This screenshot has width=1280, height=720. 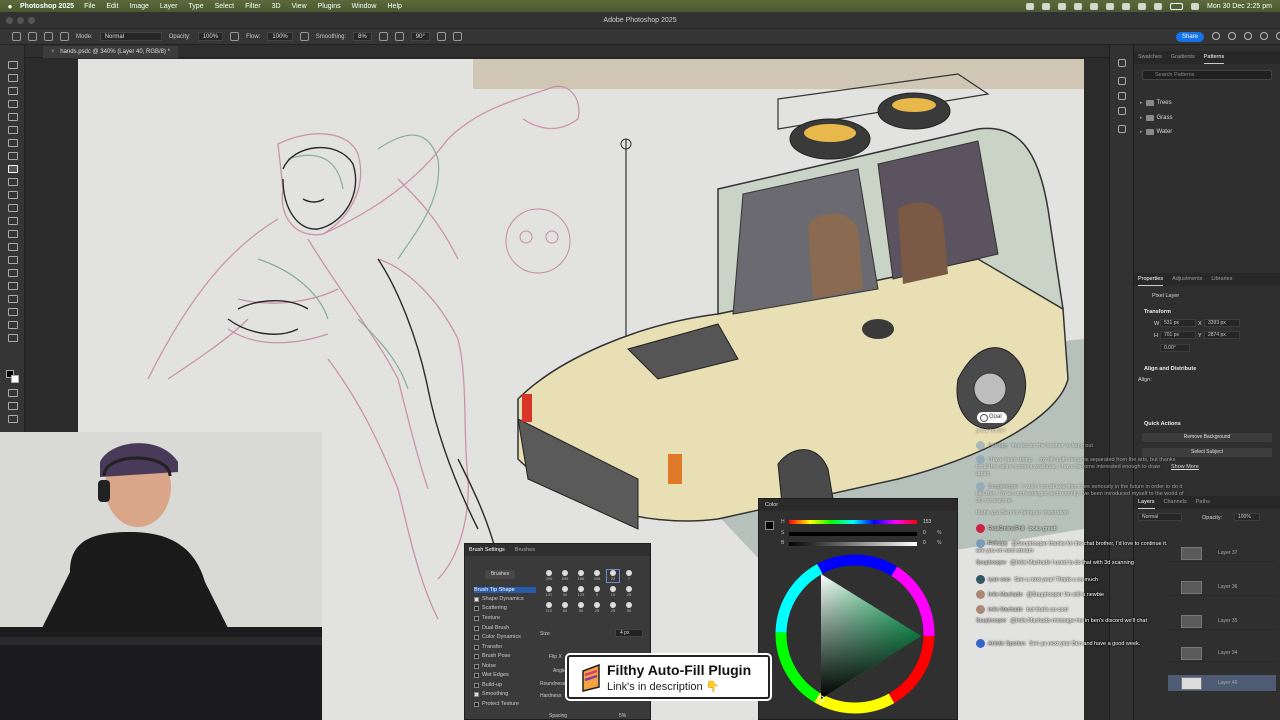 What do you see at coordinates (111, 52) in the screenshot?
I see `document-tab: × hands.psdc @ 340% (Layer 40, RGB/8) *` at bounding box center [111, 52].